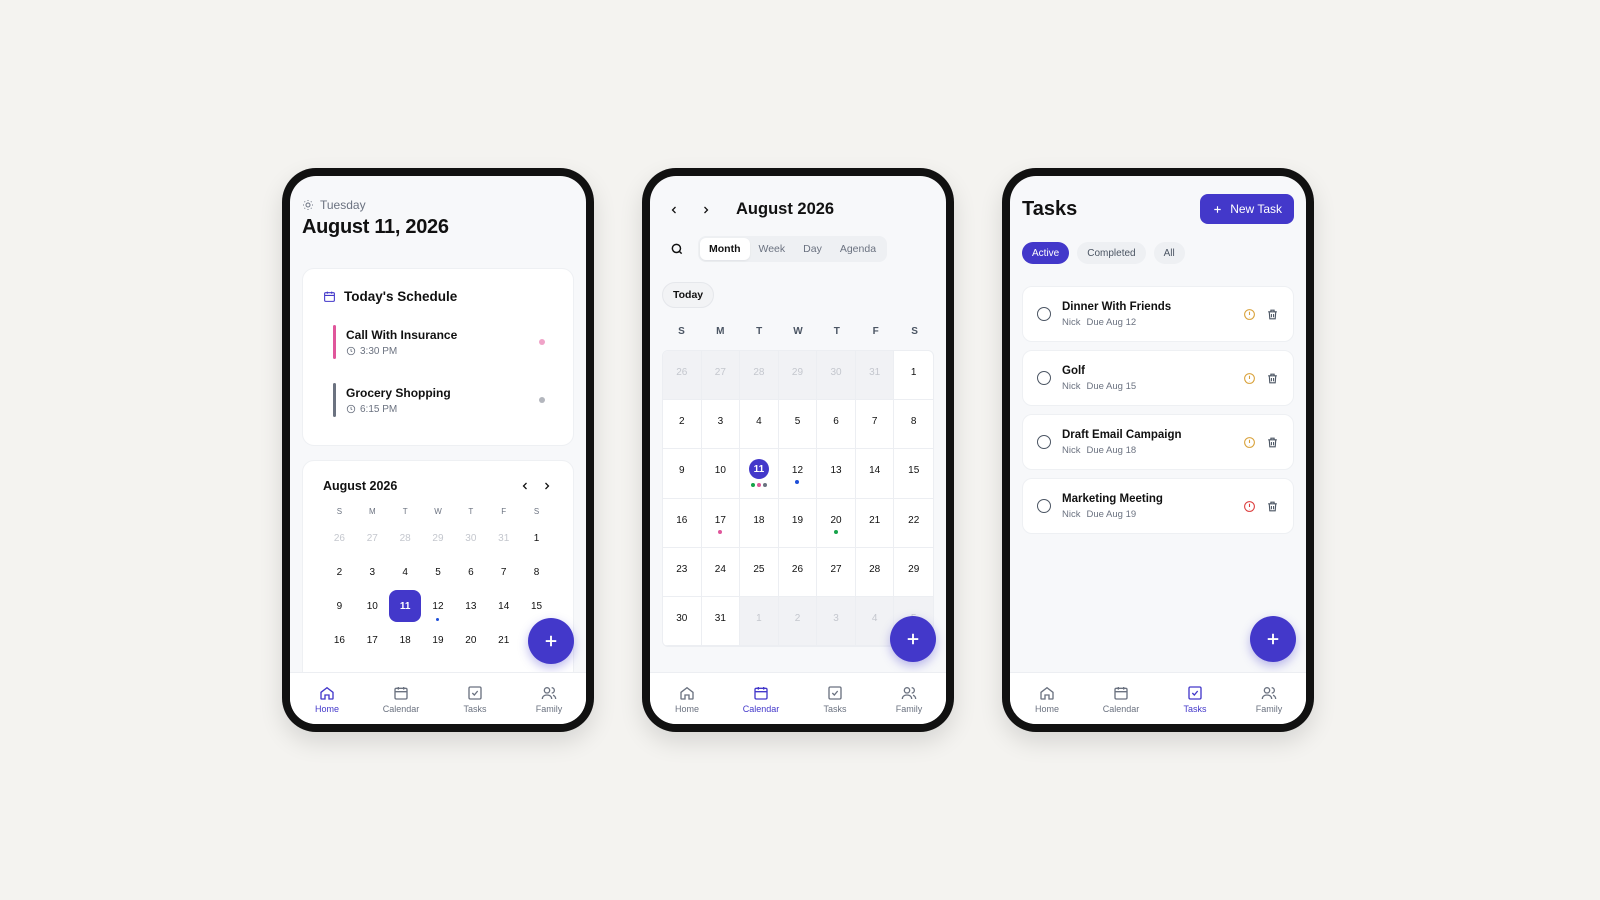  I want to click on search-icon, so click(677, 249).